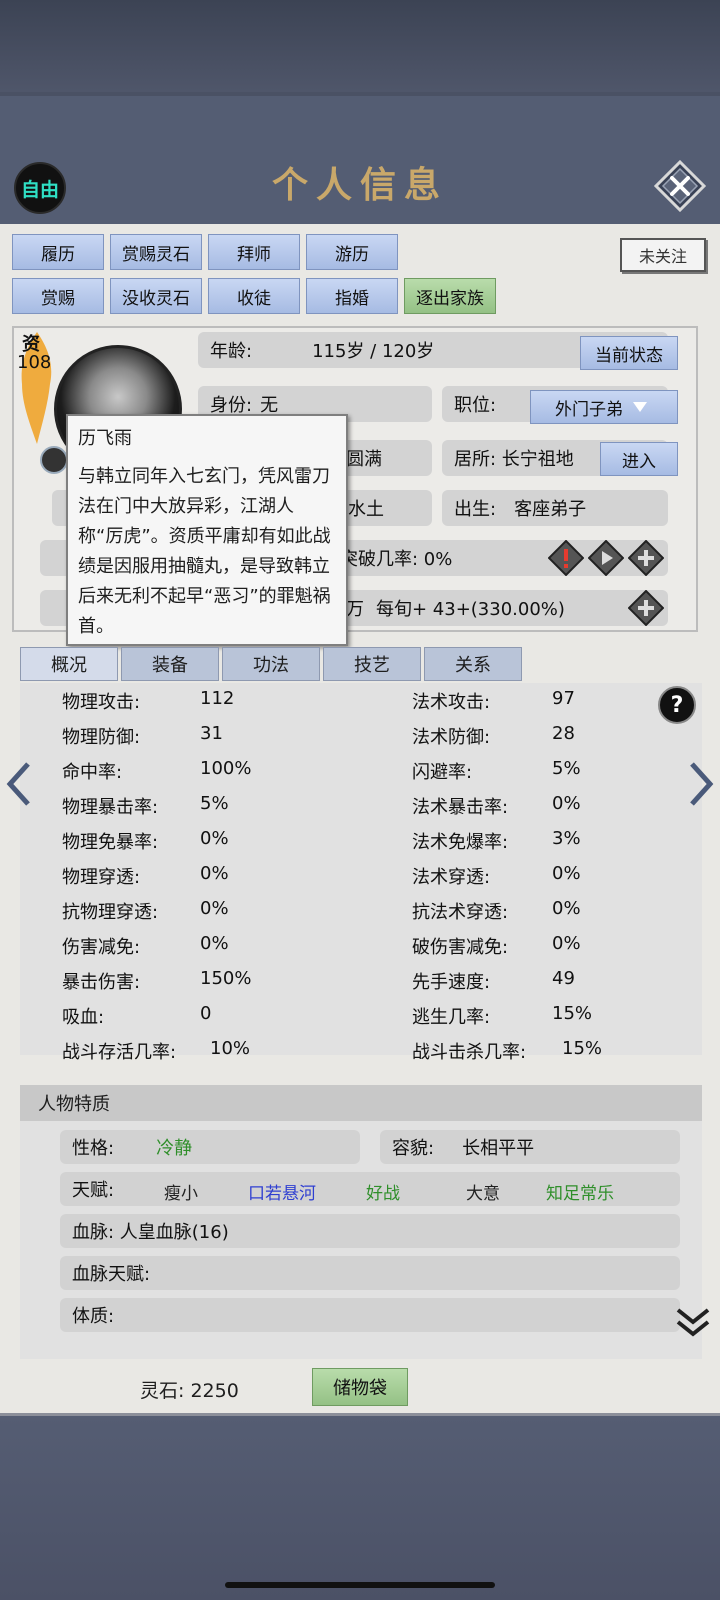 The image size is (720, 1600). What do you see at coordinates (361, 1103) in the screenshot?
I see `traits-header: 人物特质` at bounding box center [361, 1103].